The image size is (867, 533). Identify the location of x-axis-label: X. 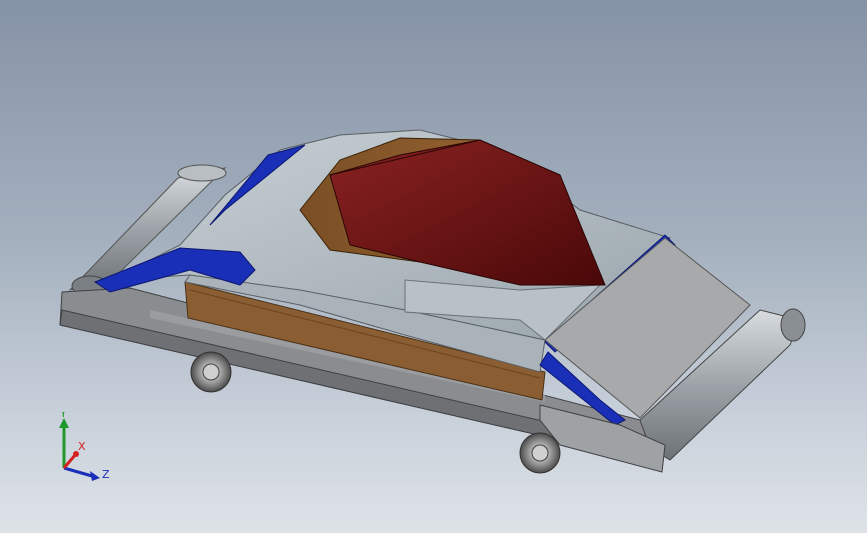
(82, 446).